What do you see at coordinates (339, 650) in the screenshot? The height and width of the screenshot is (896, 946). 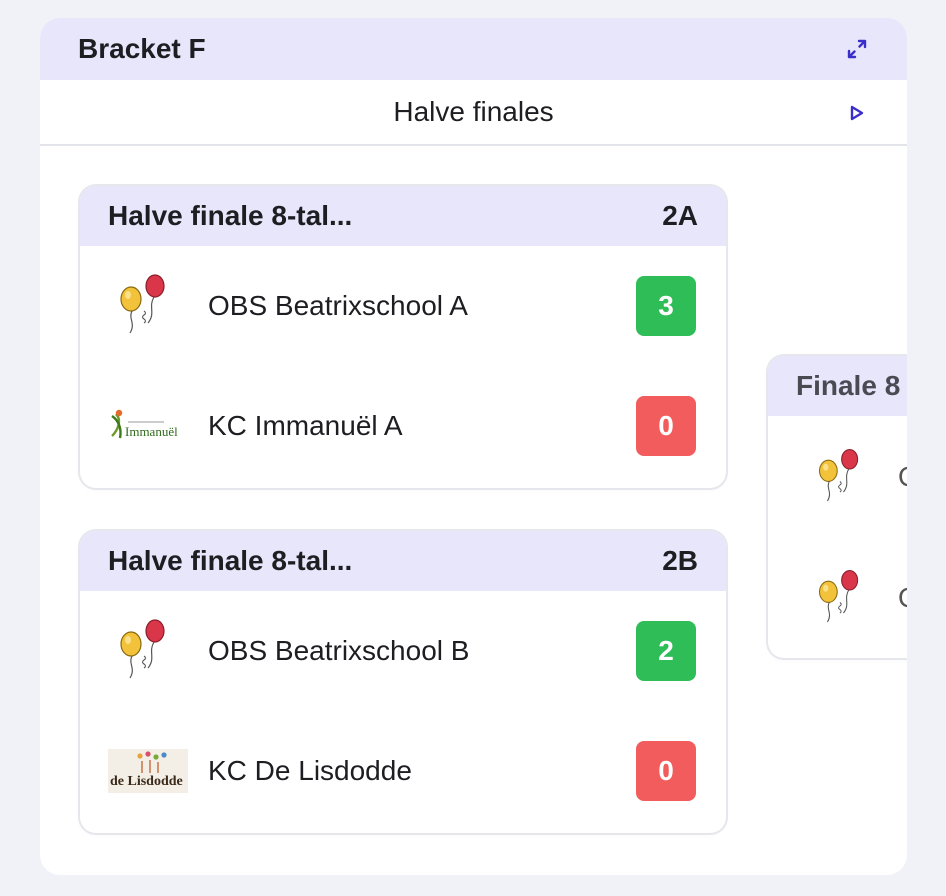 I see `team-name: OBS Beatrixschool B` at bounding box center [339, 650].